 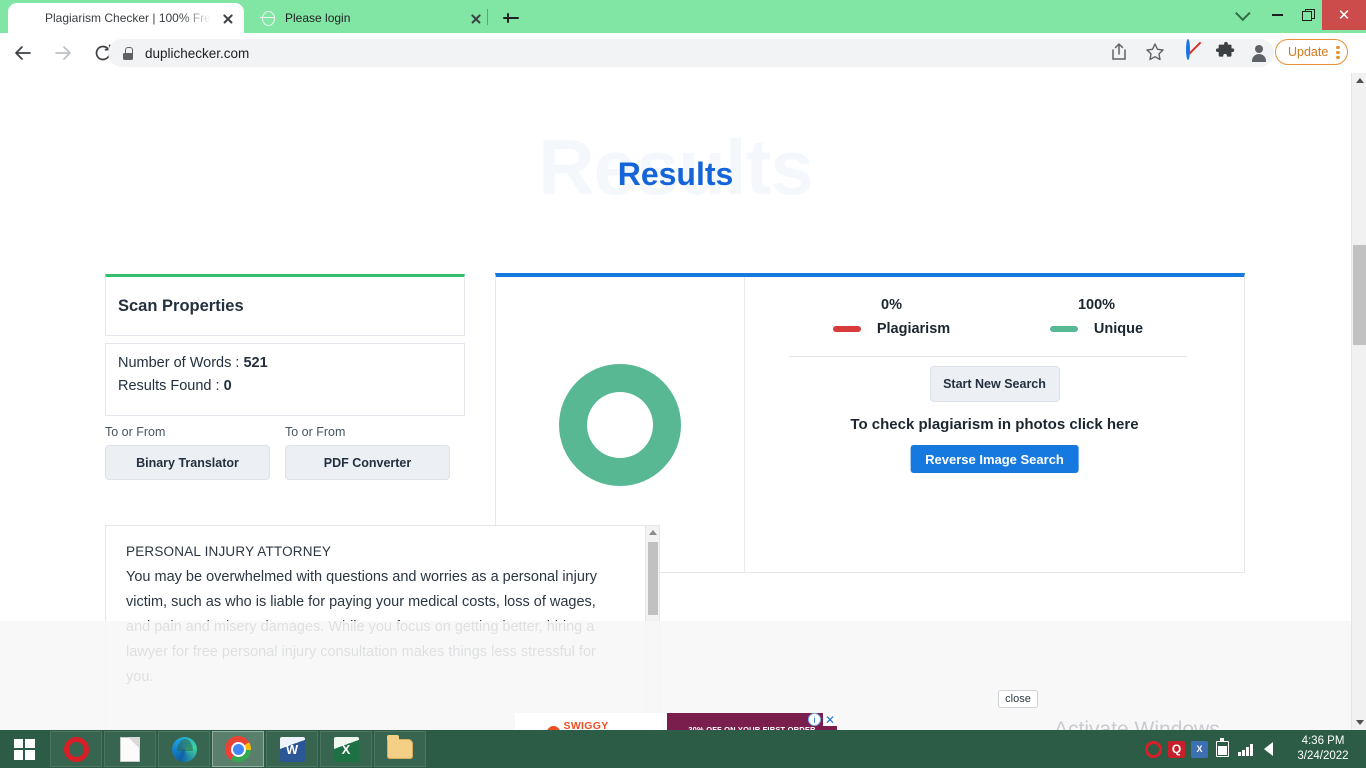 I want to click on block-icon, so click(x=1195, y=52).